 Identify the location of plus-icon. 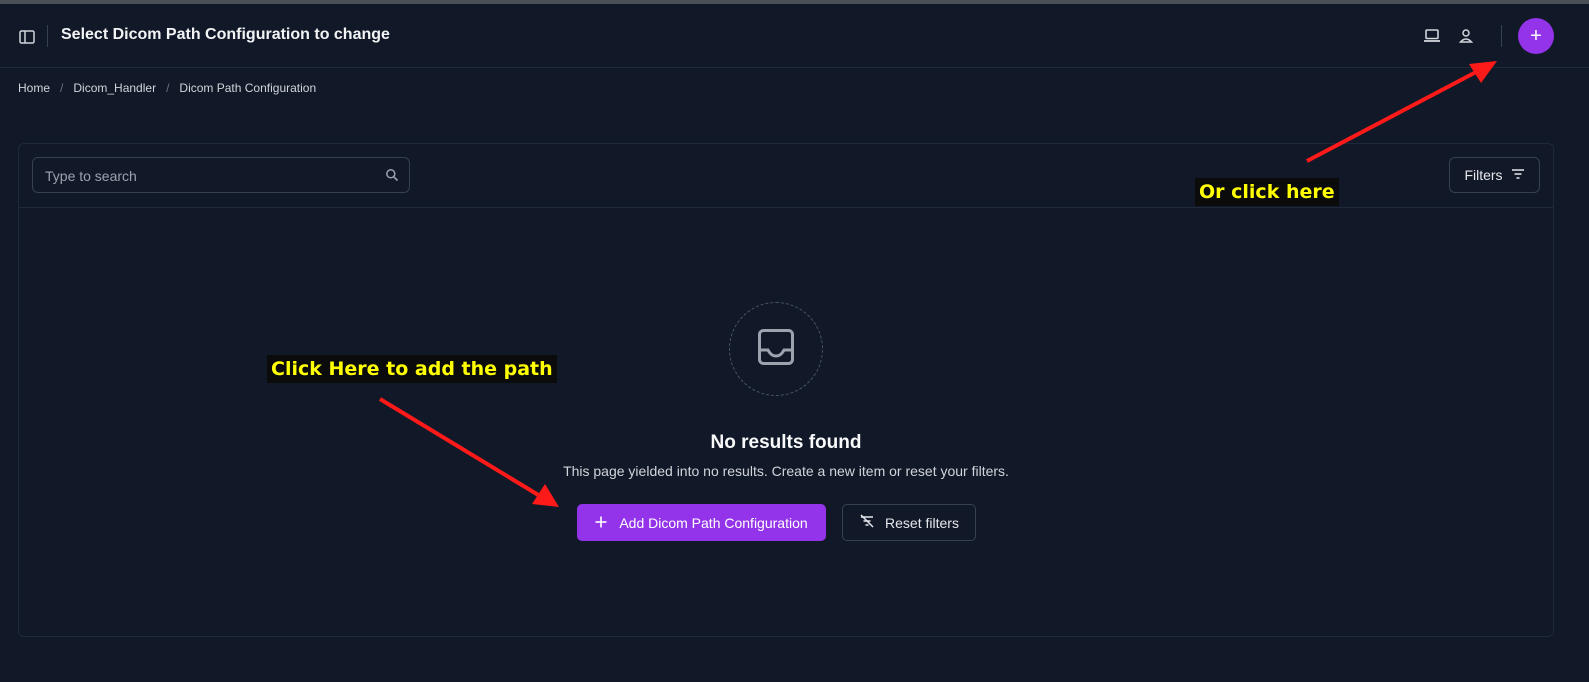
(601, 523).